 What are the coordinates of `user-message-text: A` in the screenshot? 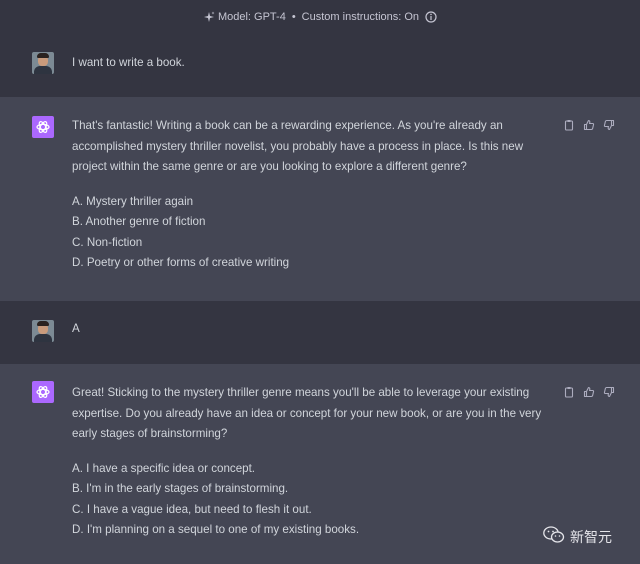 It's located at (76, 328).